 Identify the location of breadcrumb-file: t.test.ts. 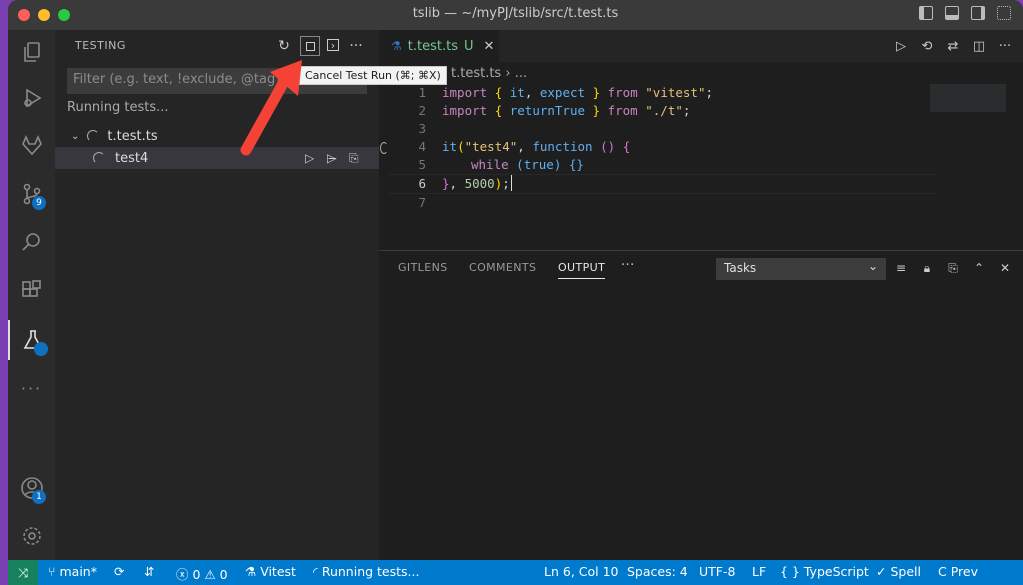
(476, 73).